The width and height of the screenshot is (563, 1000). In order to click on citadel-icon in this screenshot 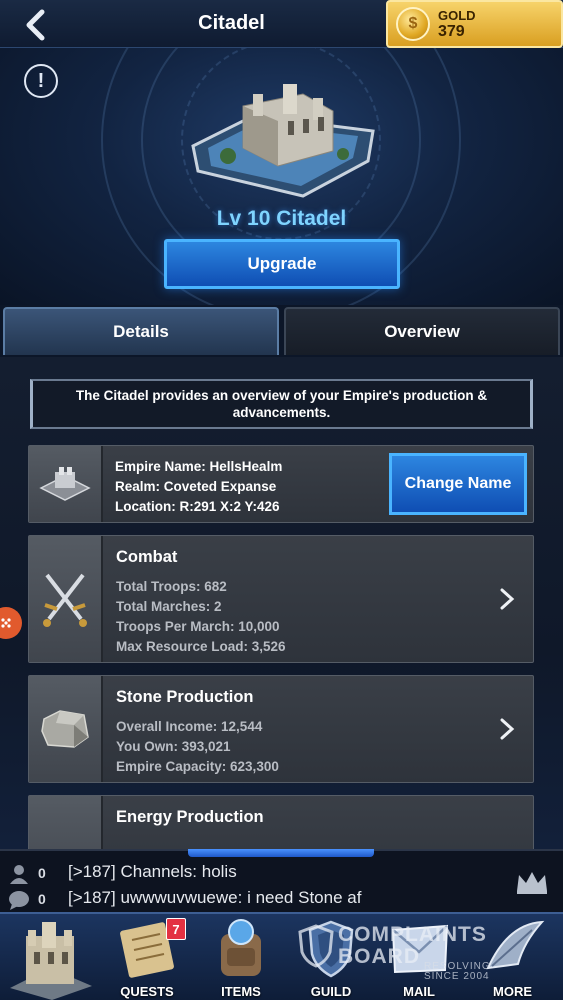, I will do `click(51, 961)`.